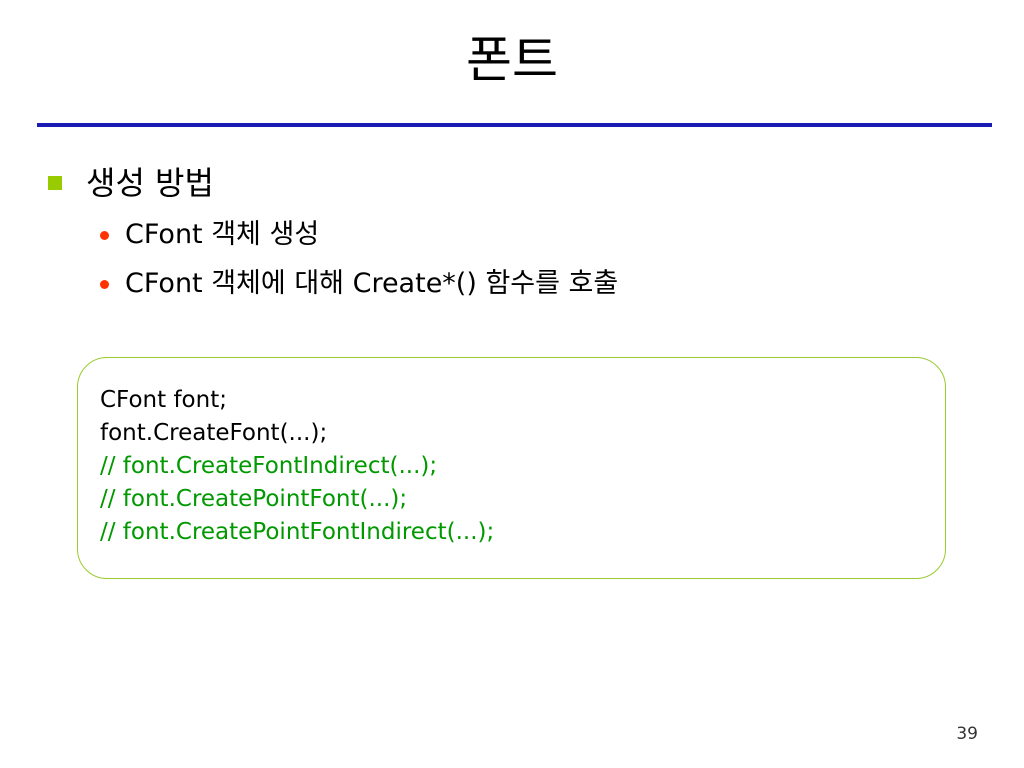 The width and height of the screenshot is (1024, 768). Describe the element at coordinates (150, 183) in the screenshot. I see `bullet-level1-text: 생성 방법` at that location.